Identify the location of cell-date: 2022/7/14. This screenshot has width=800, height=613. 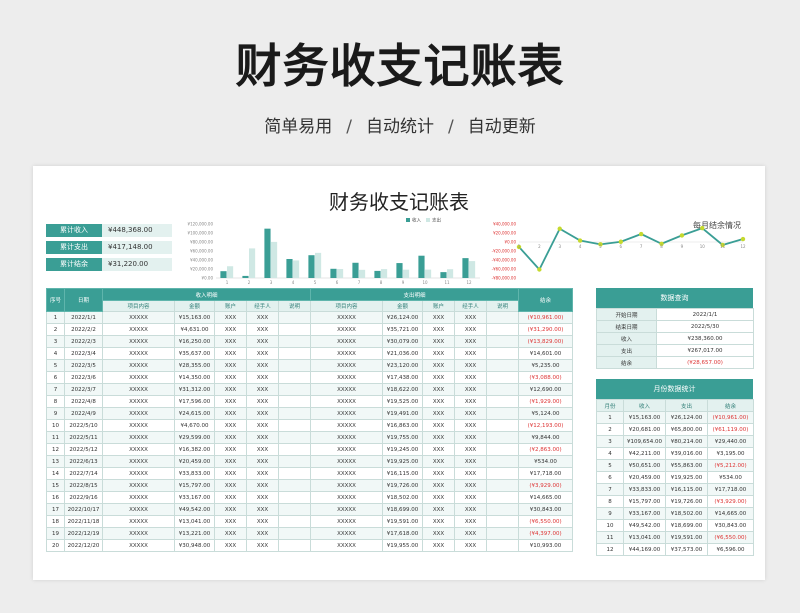
(83, 473).